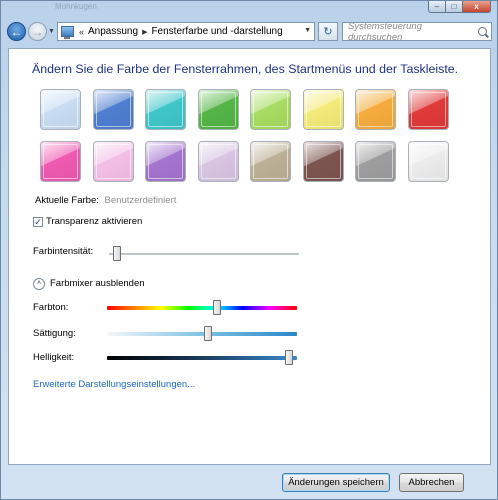 The width and height of the screenshot is (498, 500). I want to click on color-swatch-blush, so click(113, 161).